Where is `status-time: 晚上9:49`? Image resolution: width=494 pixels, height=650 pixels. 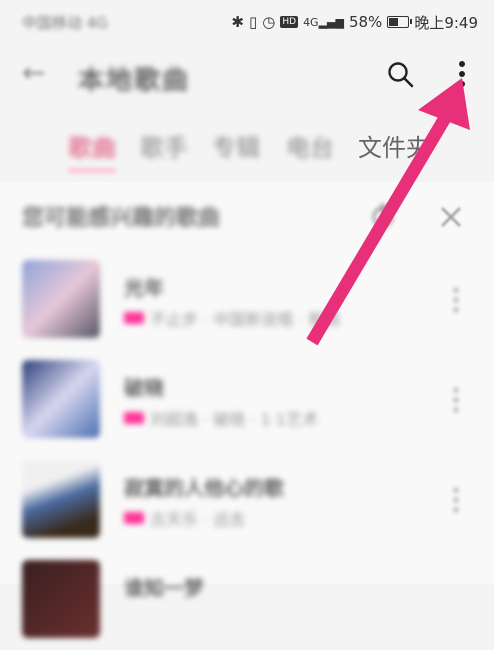
status-time: 晚上9:49 is located at coordinates (446, 22).